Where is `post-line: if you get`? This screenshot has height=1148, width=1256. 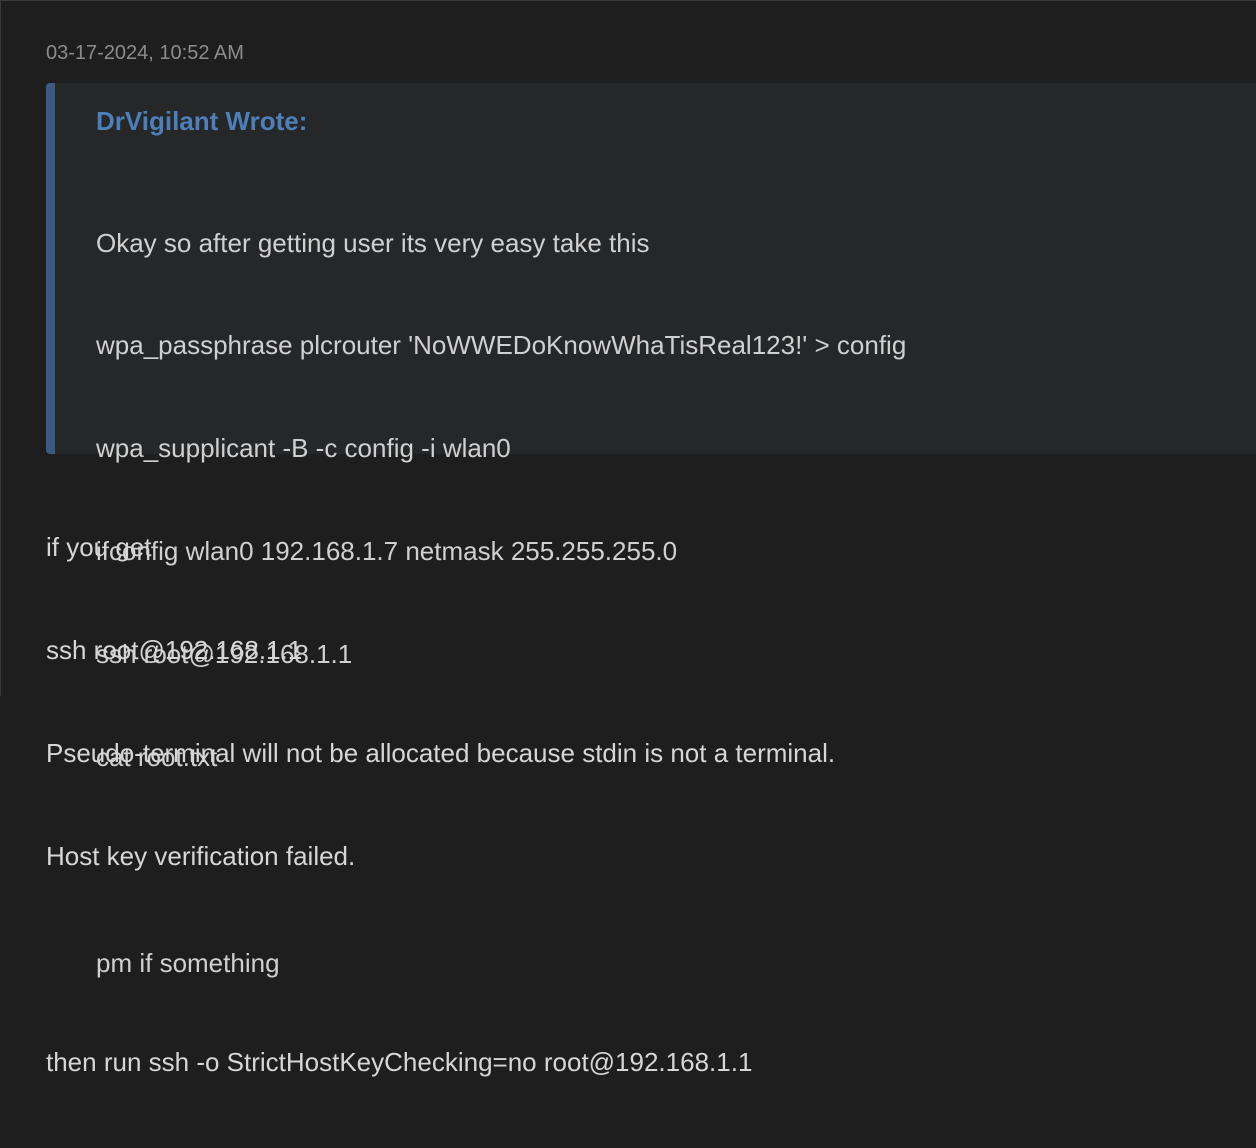
post-line: if you get is located at coordinates (99, 546).